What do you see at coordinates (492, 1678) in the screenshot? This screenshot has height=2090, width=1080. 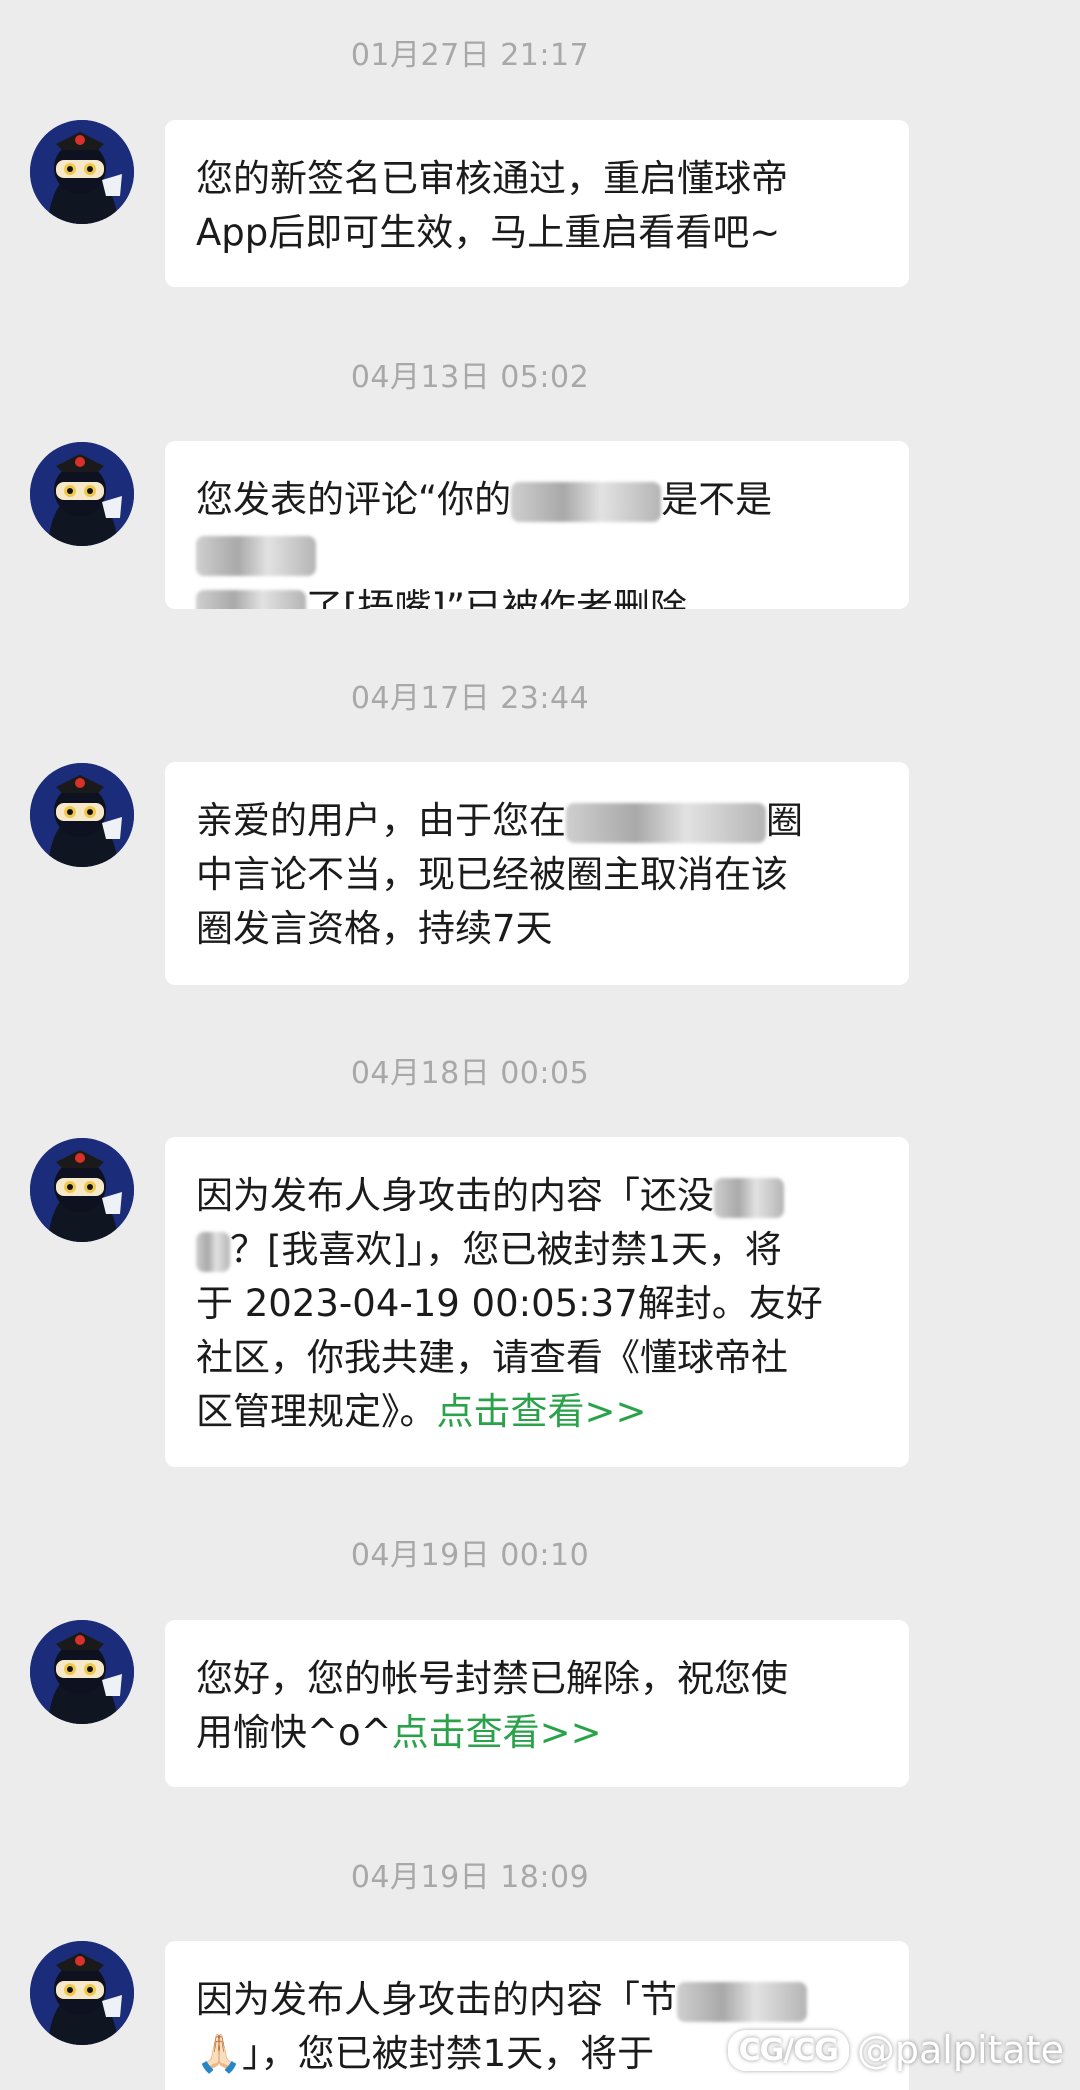 I see `message-text: 您好，您的帐号封禁已解除，祝您使` at bounding box center [492, 1678].